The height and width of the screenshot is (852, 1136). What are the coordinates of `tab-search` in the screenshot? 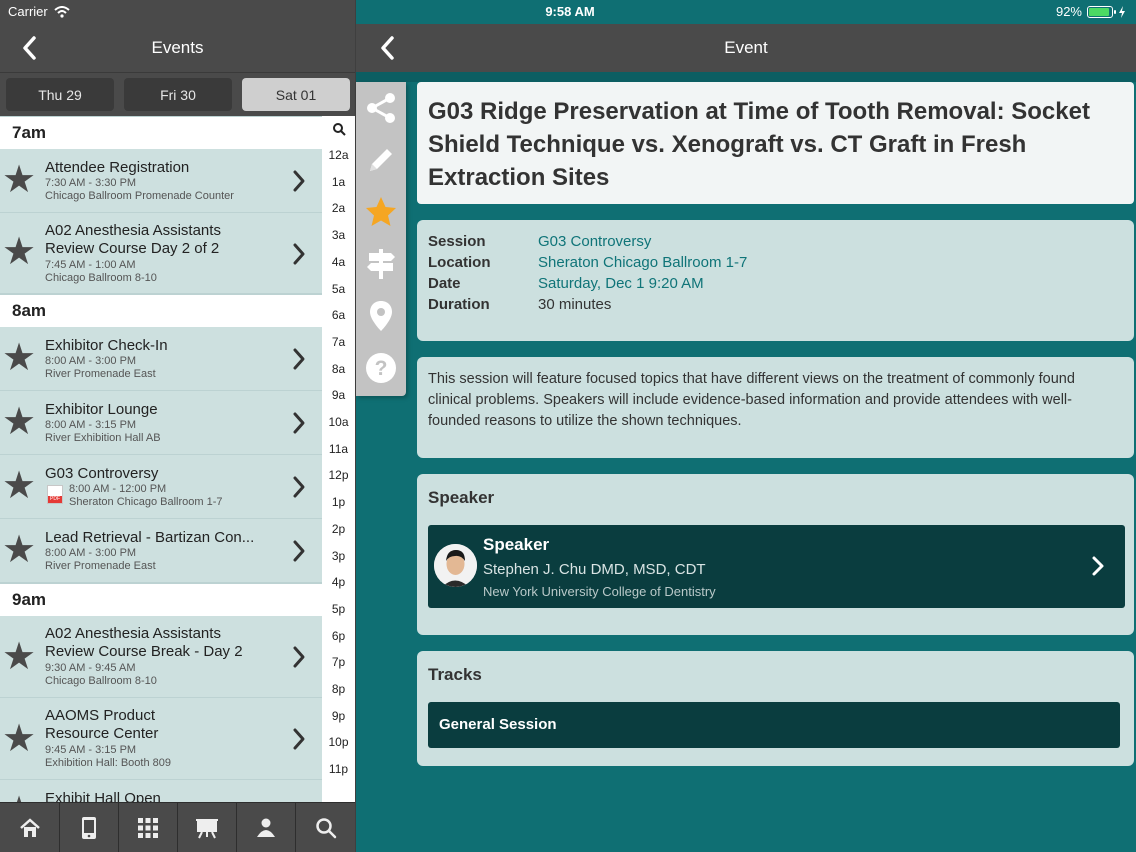 It's located at (325, 827).